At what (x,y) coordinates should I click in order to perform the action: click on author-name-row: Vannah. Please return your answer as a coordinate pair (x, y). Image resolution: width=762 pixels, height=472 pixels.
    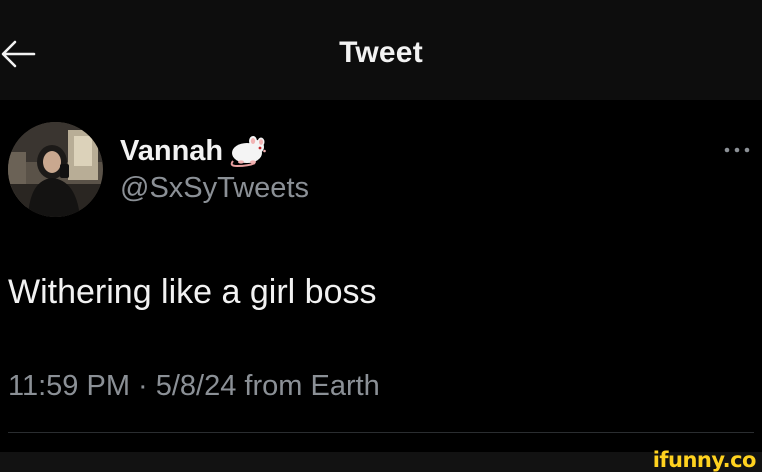
    Looking at the image, I should click on (194, 151).